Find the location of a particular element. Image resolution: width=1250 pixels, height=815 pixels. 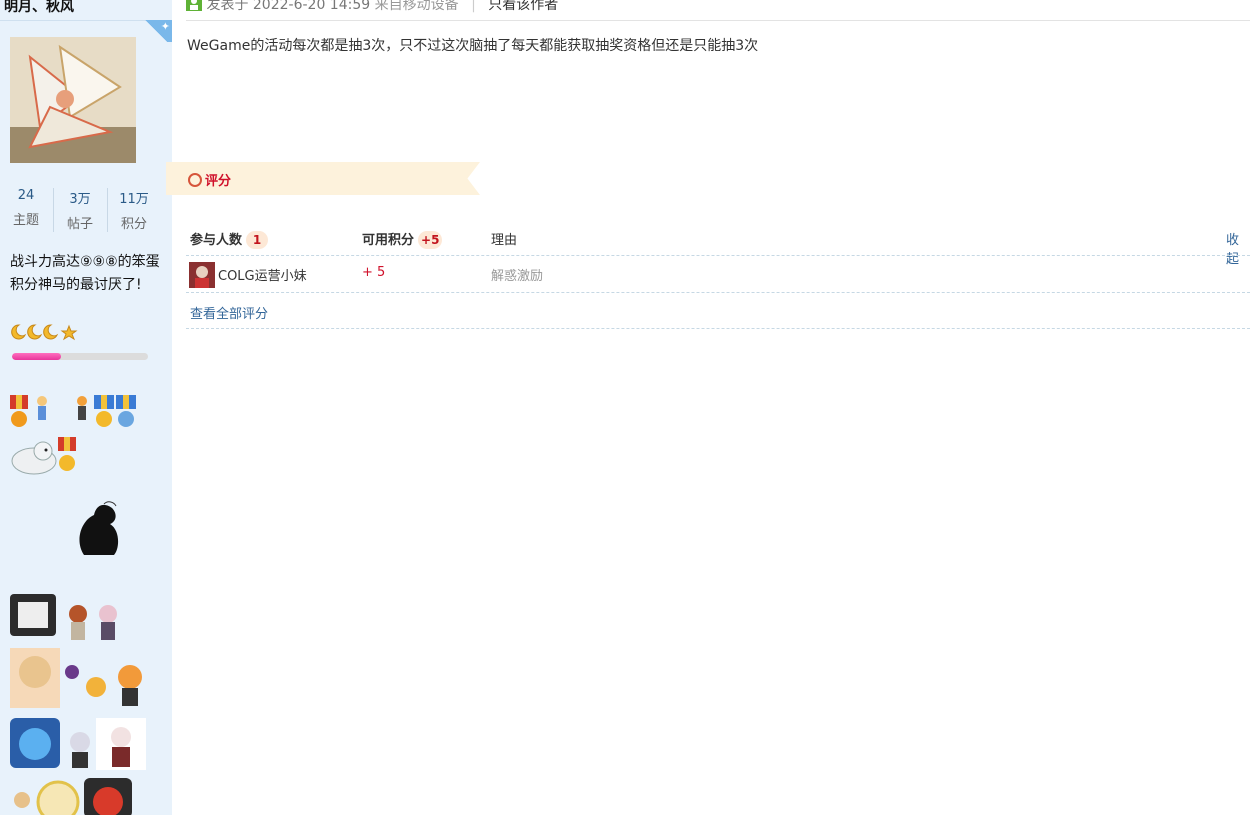

stat-value: 11万 is located at coordinates (134, 199).